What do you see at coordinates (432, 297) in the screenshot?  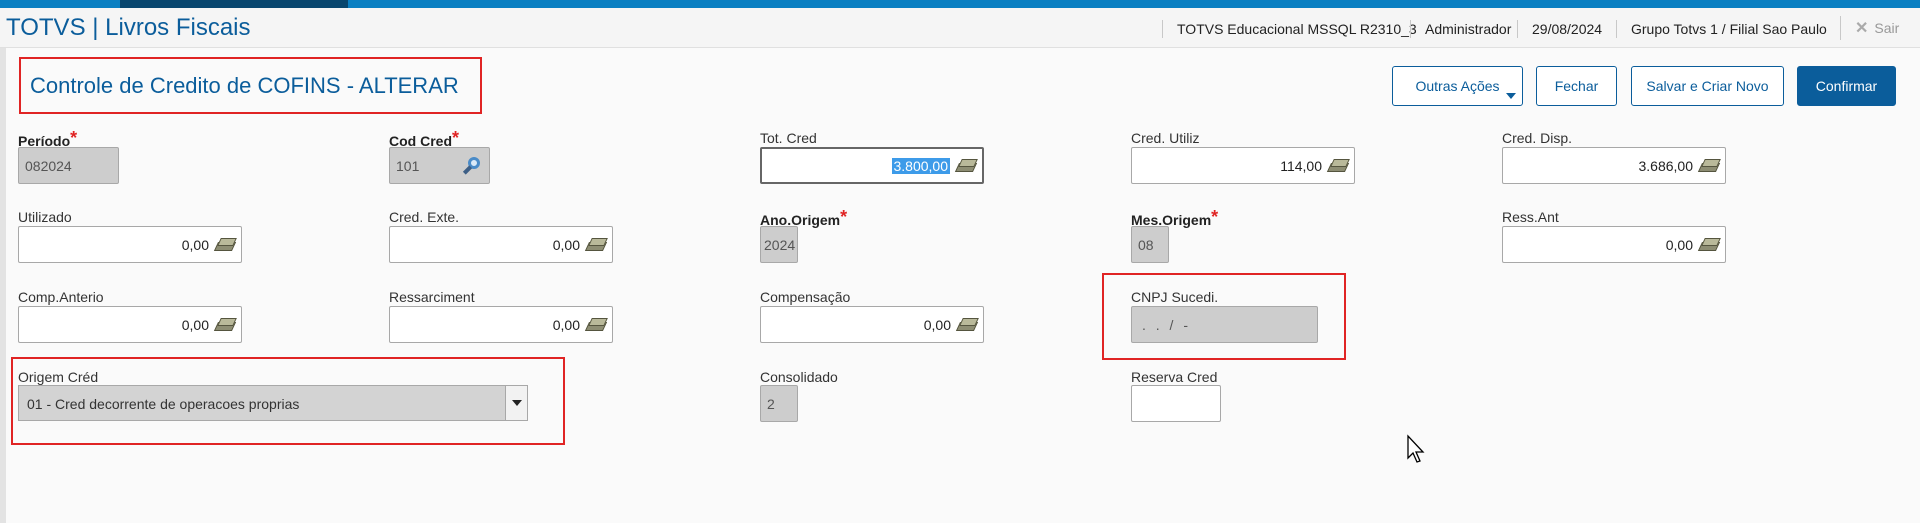 I see `ressarcimento-label: Ressarciment` at bounding box center [432, 297].